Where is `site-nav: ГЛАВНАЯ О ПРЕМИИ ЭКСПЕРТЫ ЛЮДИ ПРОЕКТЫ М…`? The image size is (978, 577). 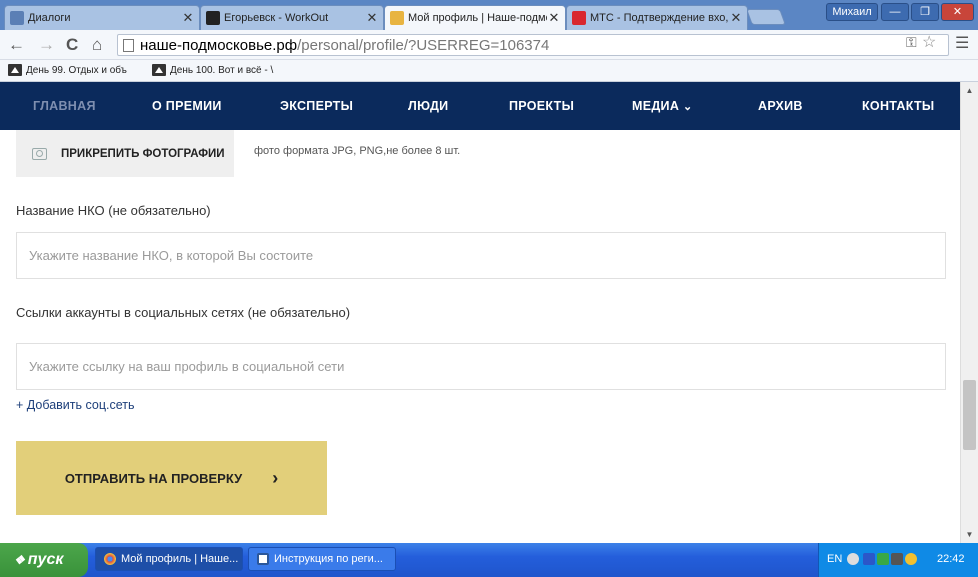
site-nav: ГЛАВНАЯ О ПРЕМИИ ЭКСПЕРТЫ ЛЮДИ ПРОЕКТЫ М… is located at coordinates (480, 106).